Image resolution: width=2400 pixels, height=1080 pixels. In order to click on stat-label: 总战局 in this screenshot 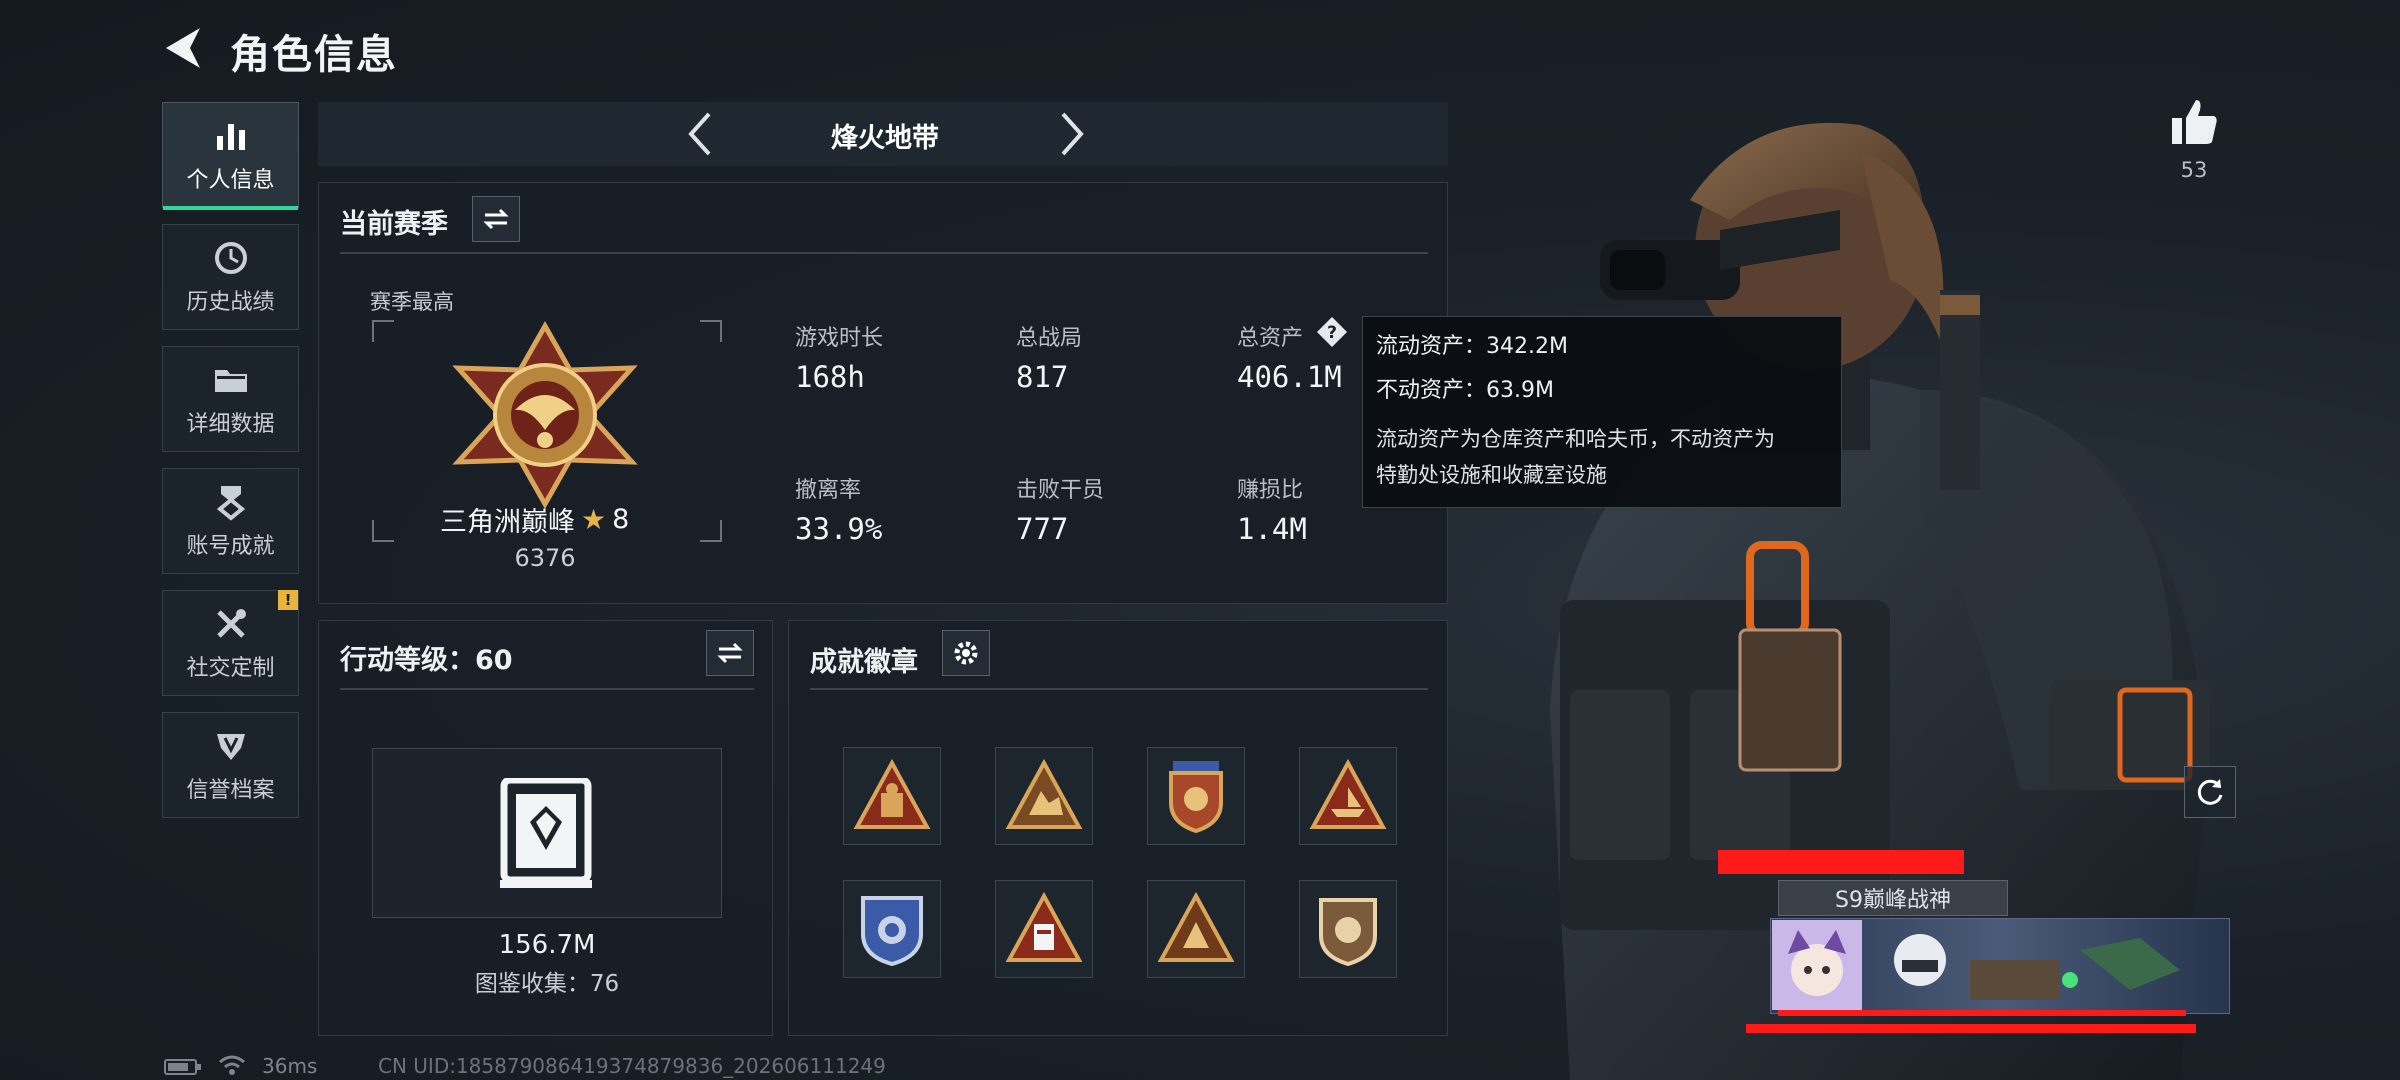, I will do `click(1049, 338)`.